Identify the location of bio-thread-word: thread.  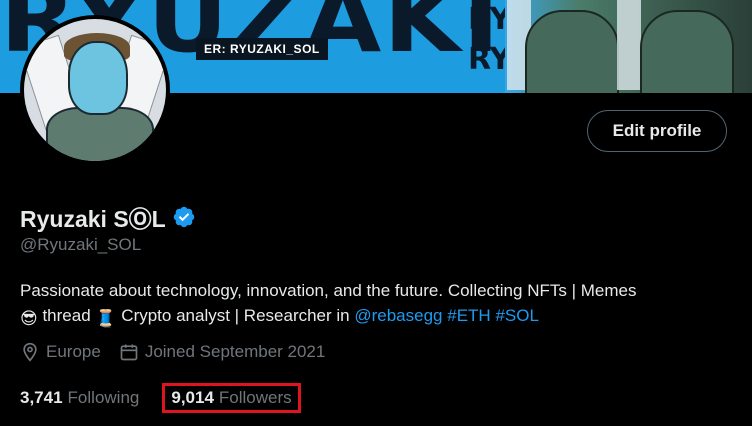
(66, 315).